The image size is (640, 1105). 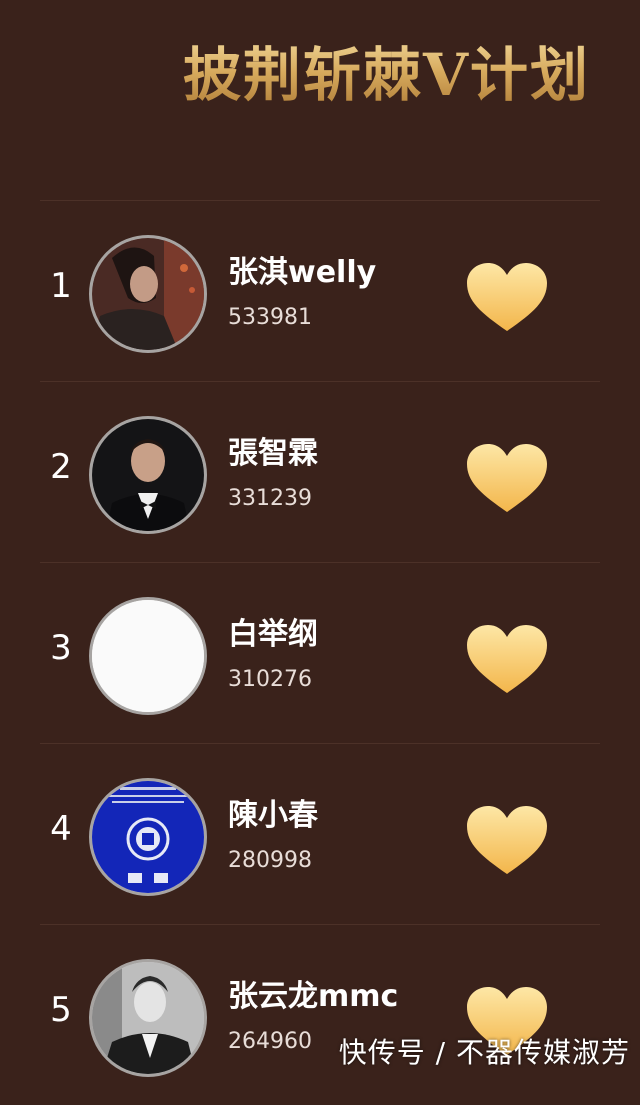 What do you see at coordinates (270, 1041) in the screenshot?
I see `vote-count: 264960` at bounding box center [270, 1041].